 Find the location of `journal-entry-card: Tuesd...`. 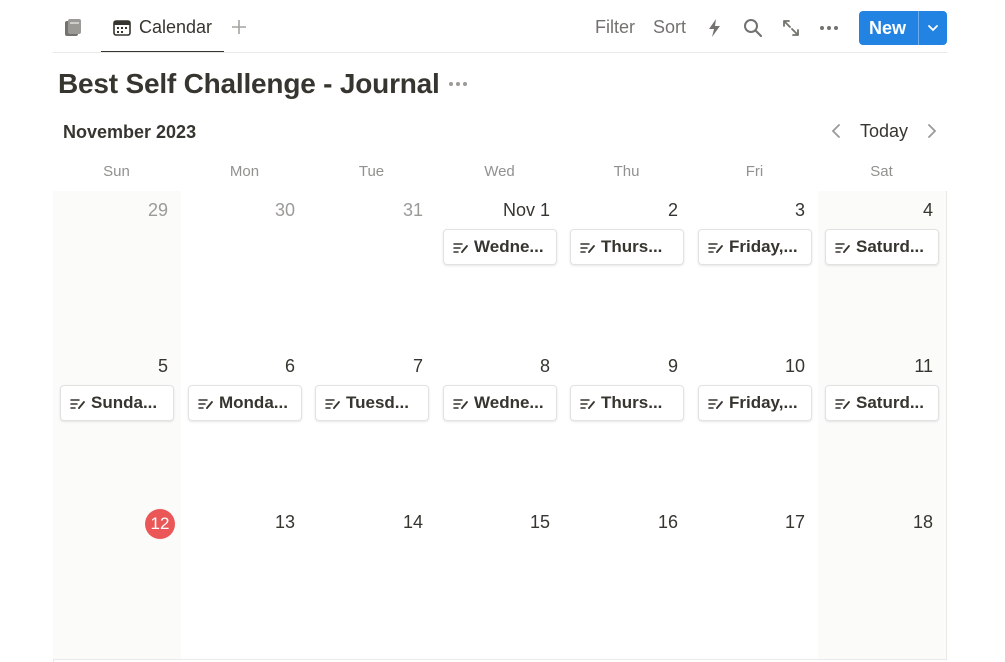

journal-entry-card: Tuesd... is located at coordinates (372, 403).